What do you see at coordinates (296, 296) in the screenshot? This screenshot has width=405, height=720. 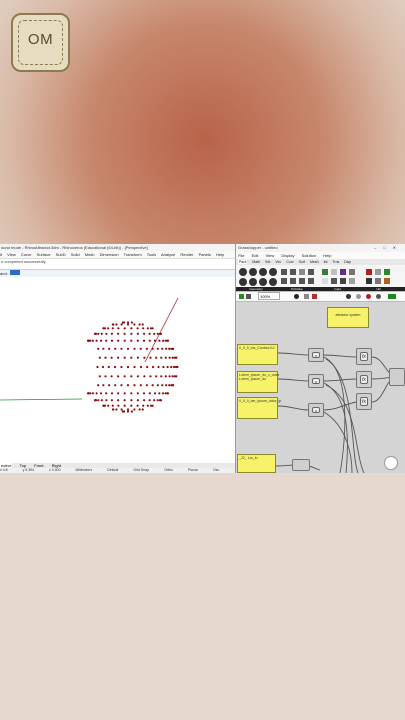 I see `preview-eye-icon` at bounding box center [296, 296].